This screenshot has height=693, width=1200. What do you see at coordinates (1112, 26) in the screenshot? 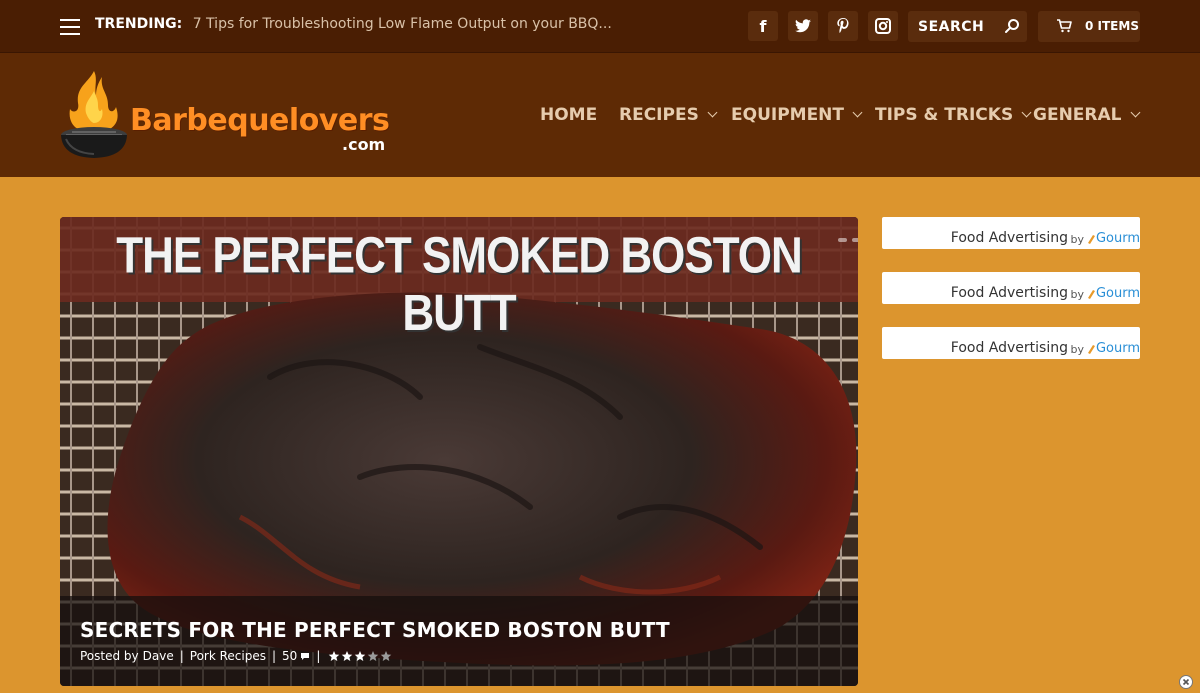
I see `cart-label: 0 ITEMS` at bounding box center [1112, 26].